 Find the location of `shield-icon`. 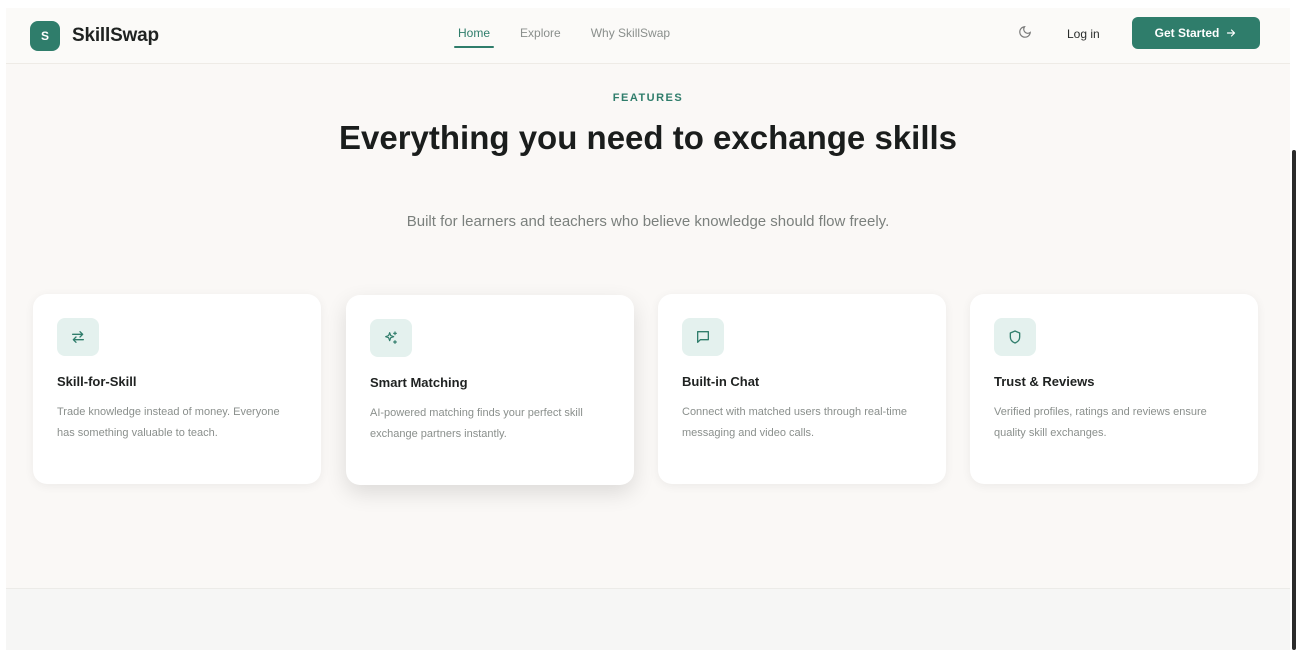

shield-icon is located at coordinates (1015, 337).